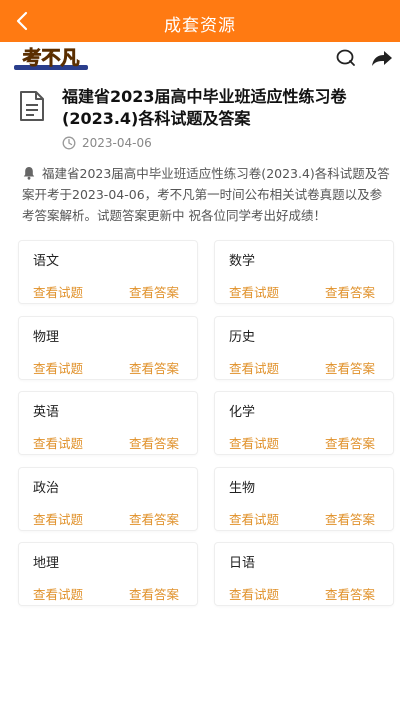  I want to click on subject-name: 语文, so click(46, 261).